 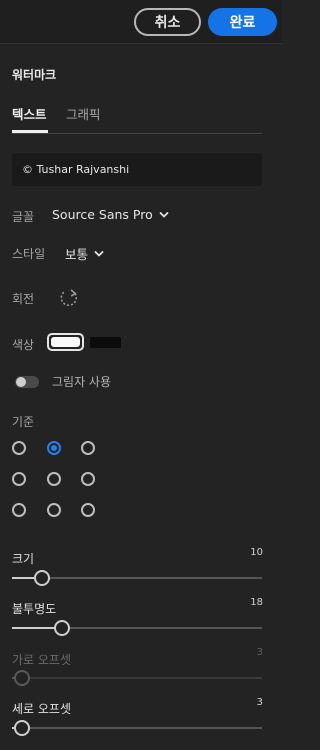 I want to click on anchor-radio-r1-c0, so click(x=19, y=479).